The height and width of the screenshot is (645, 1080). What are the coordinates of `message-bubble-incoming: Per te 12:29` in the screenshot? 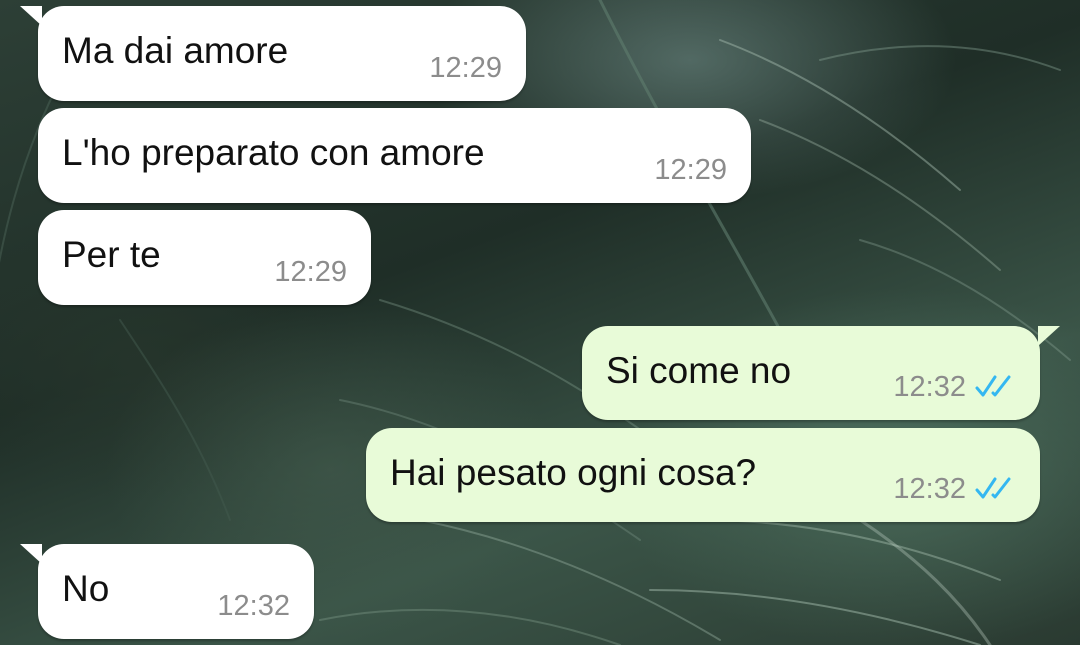 It's located at (204, 257).